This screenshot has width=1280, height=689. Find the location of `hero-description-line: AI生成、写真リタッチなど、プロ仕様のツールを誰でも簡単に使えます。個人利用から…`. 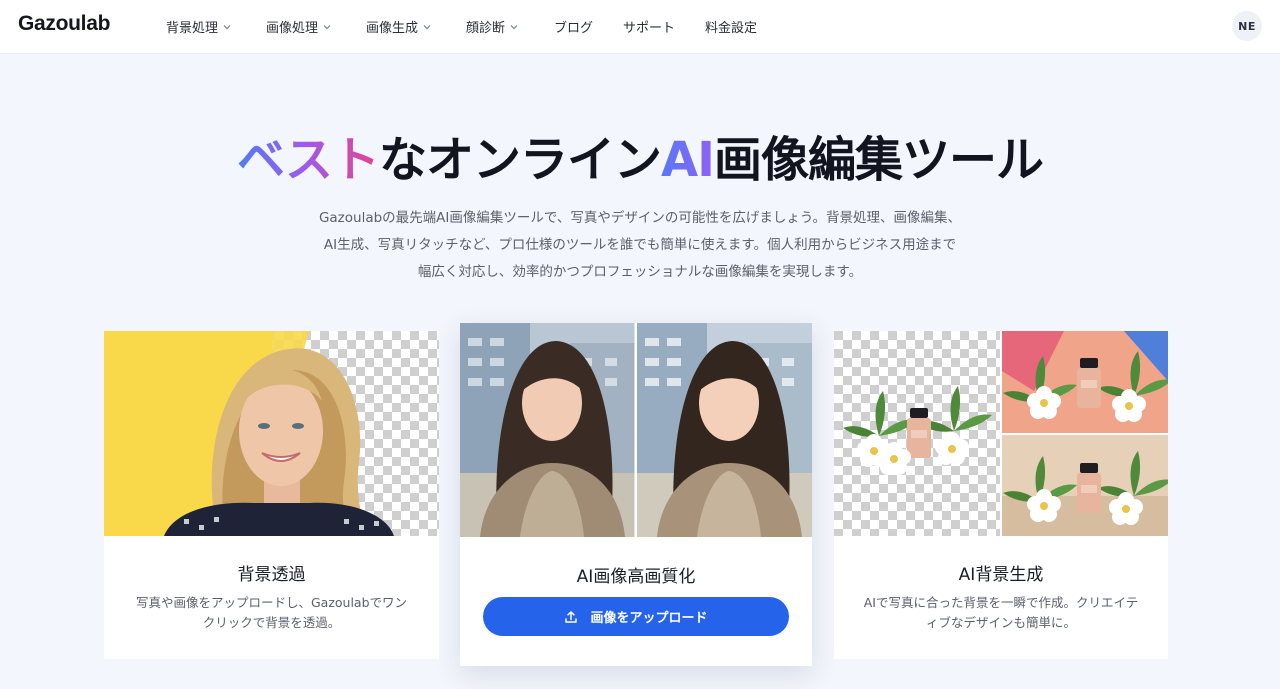

hero-description-line: AI生成、写真リタッチなど、プロ仕様のツールを誰でも簡単に使えます。個人利用から… is located at coordinates (640, 245).